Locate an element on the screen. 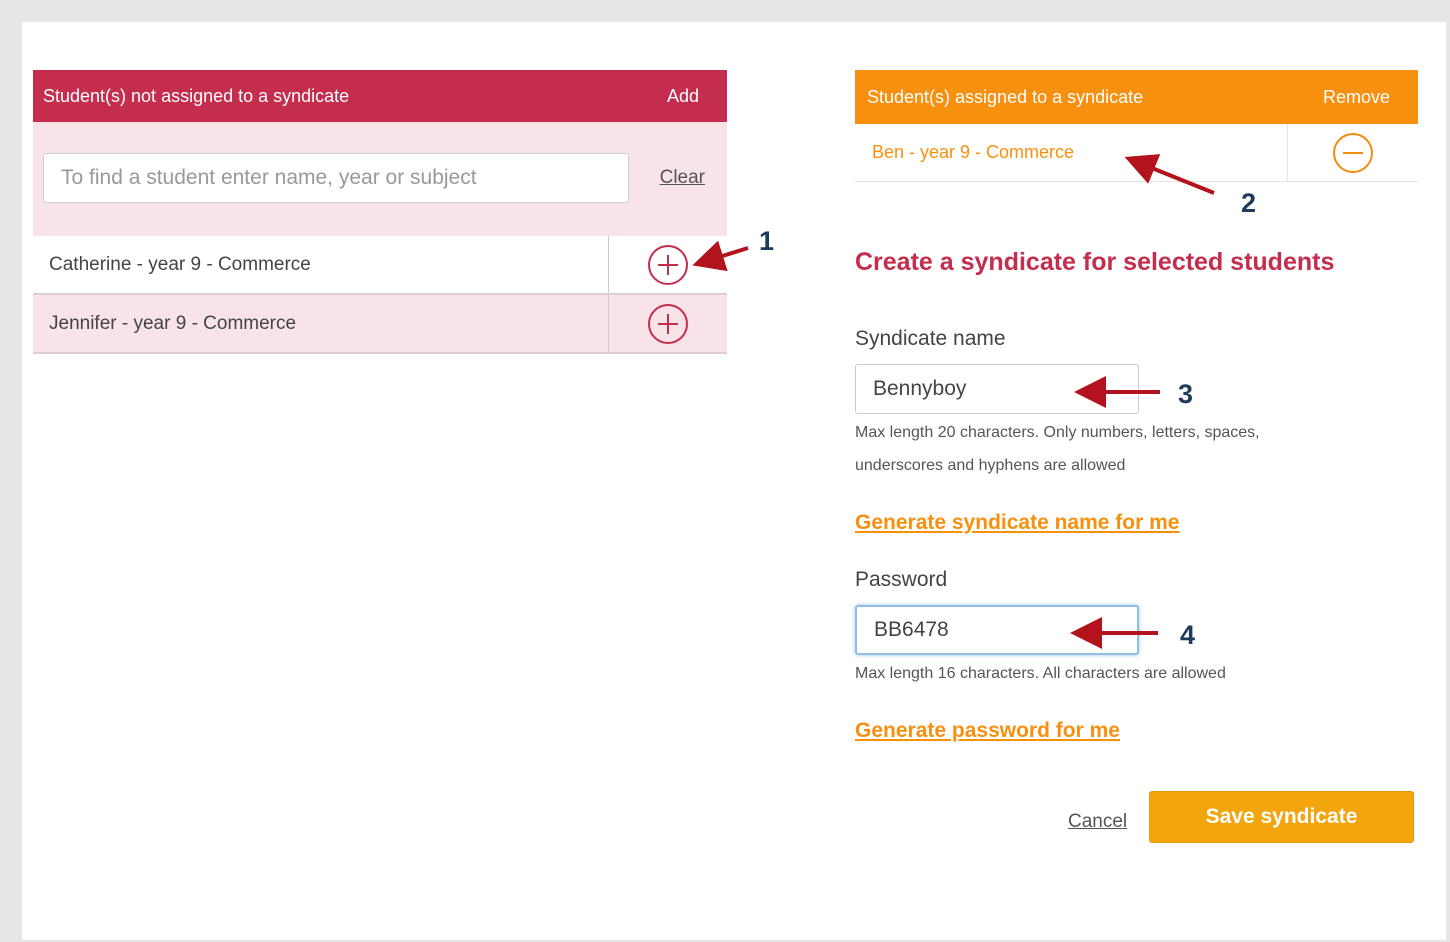 The width and height of the screenshot is (1450, 942). unassigned-header-title: Student(s) not assigned to a syndicate is located at coordinates (196, 95).